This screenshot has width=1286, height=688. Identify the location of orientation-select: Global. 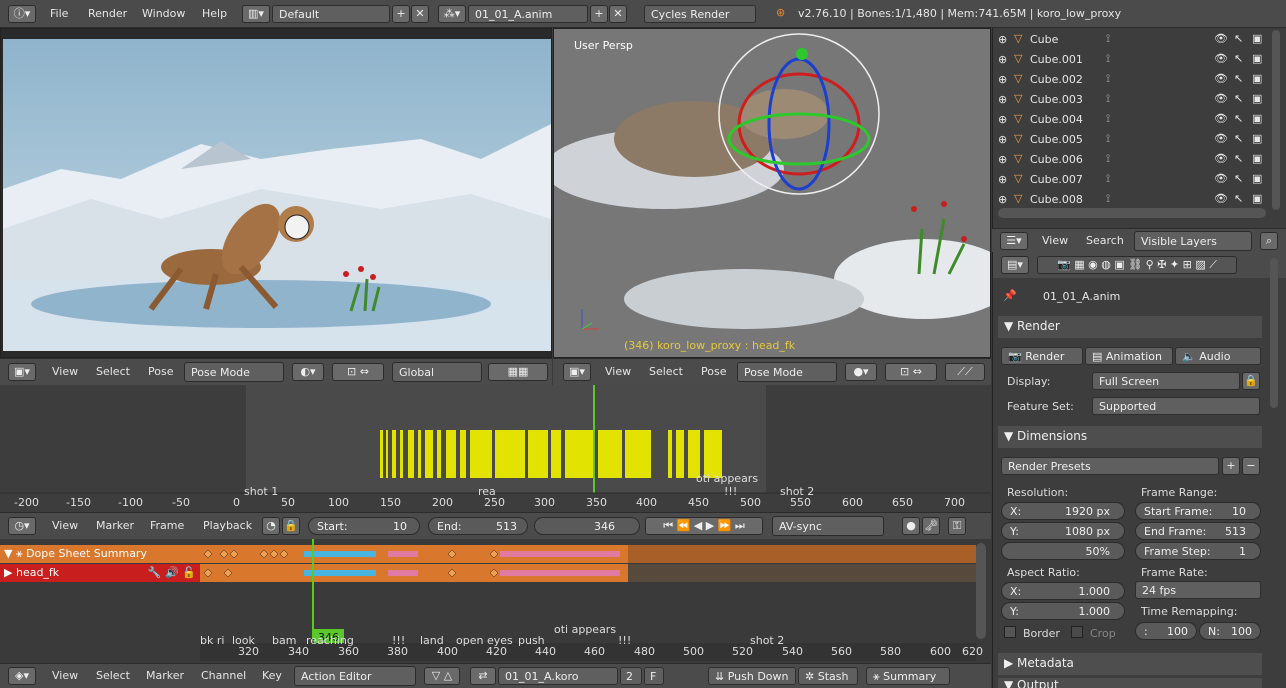
(437, 372).